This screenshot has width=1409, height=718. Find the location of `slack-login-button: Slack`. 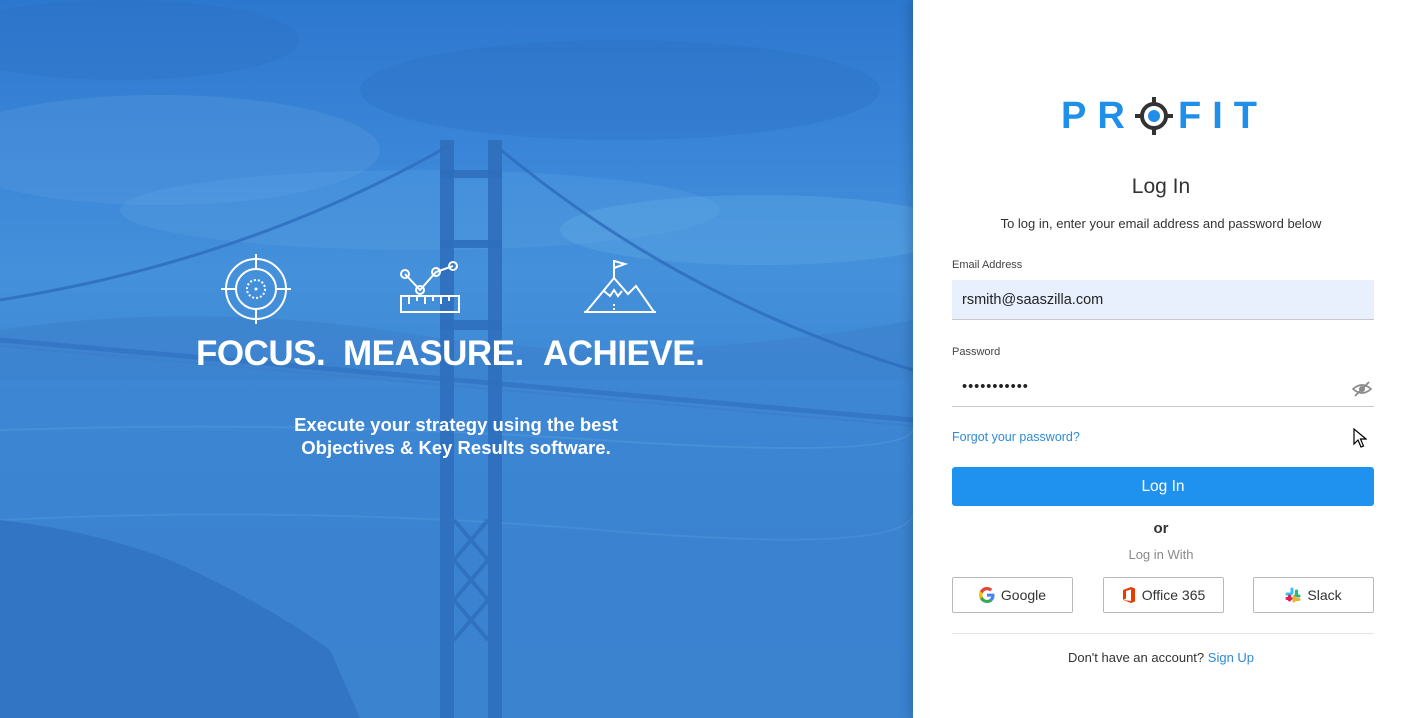

slack-login-button: Slack is located at coordinates (1313, 595).